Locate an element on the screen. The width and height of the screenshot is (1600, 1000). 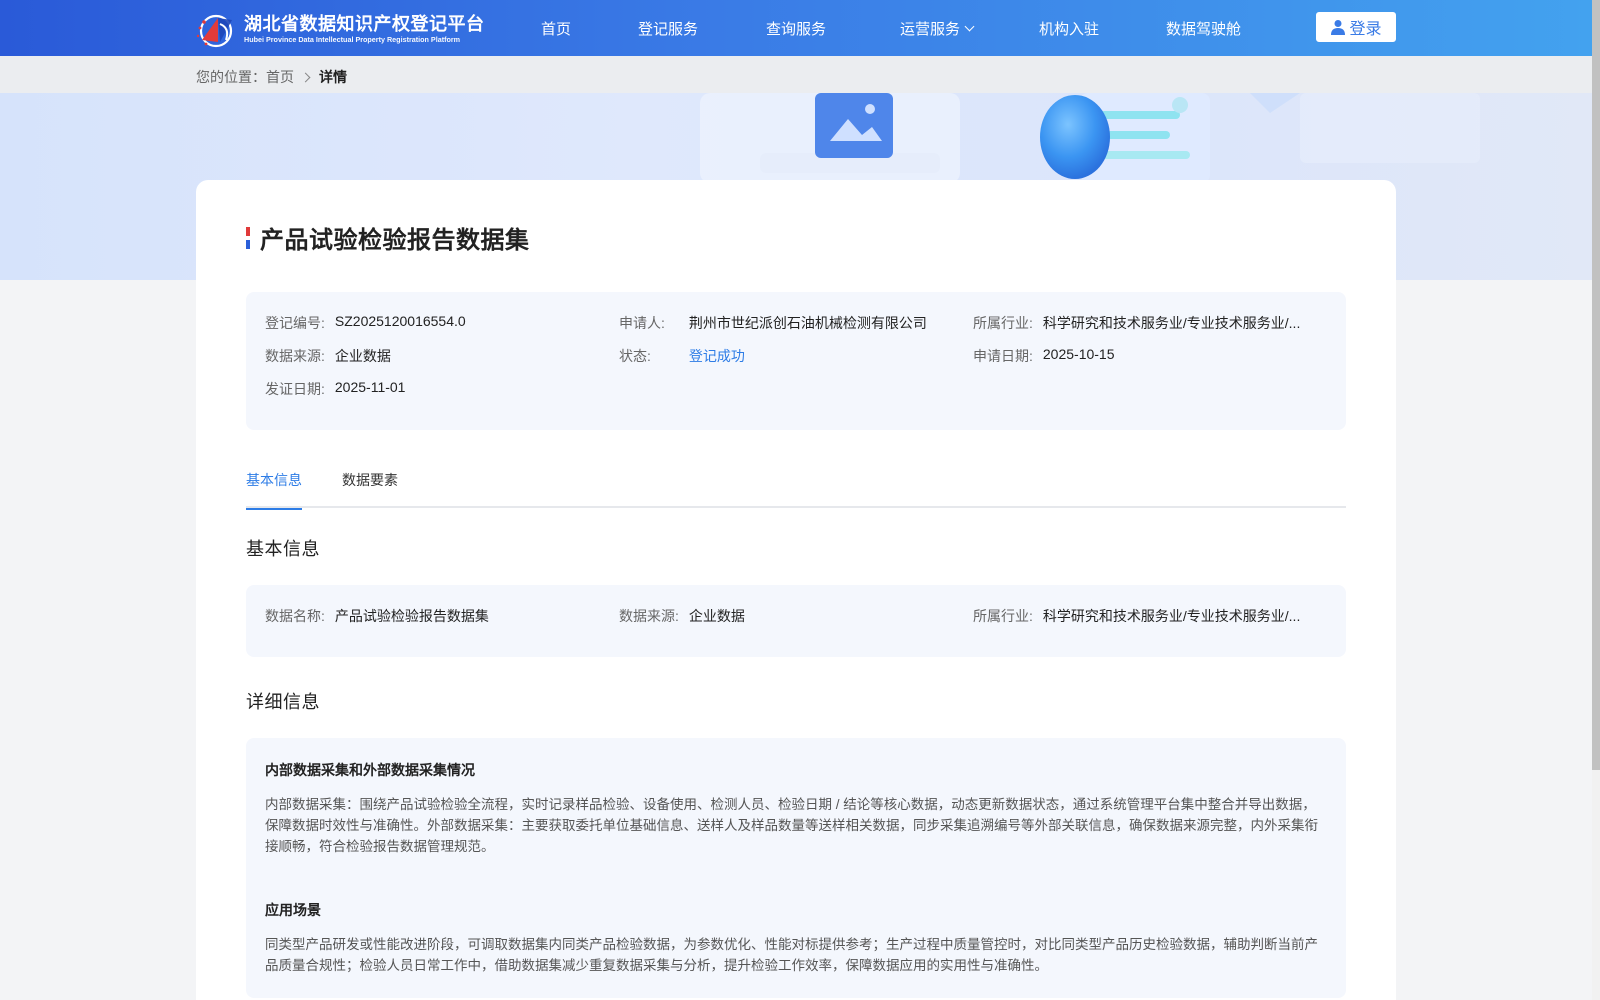
login-button-label: 登录 is located at coordinates (1365, 29).